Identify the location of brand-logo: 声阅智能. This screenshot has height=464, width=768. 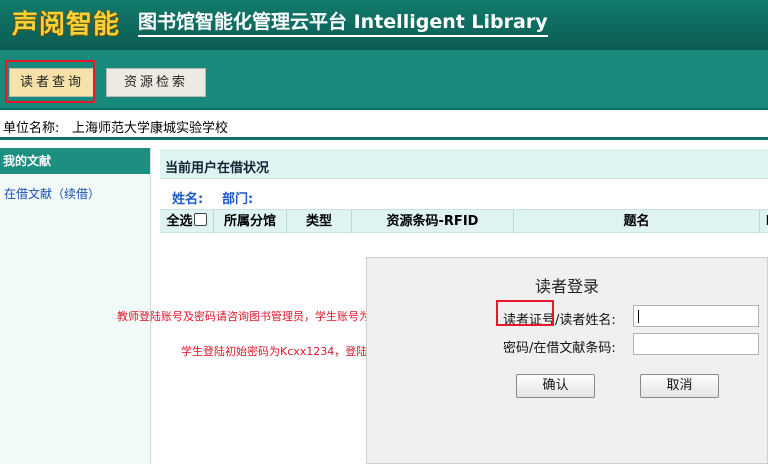
(66, 25).